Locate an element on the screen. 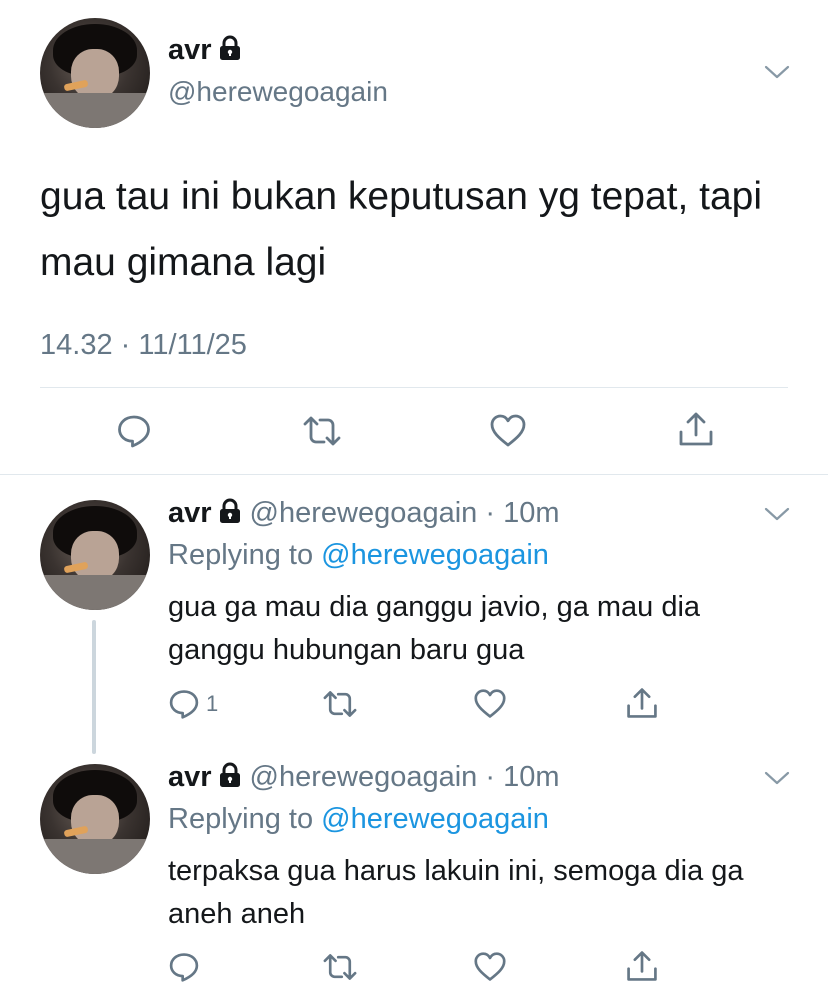 The image size is (828, 997). tweet-timestamp: 14.32 · 11/11/25 is located at coordinates (143, 345).